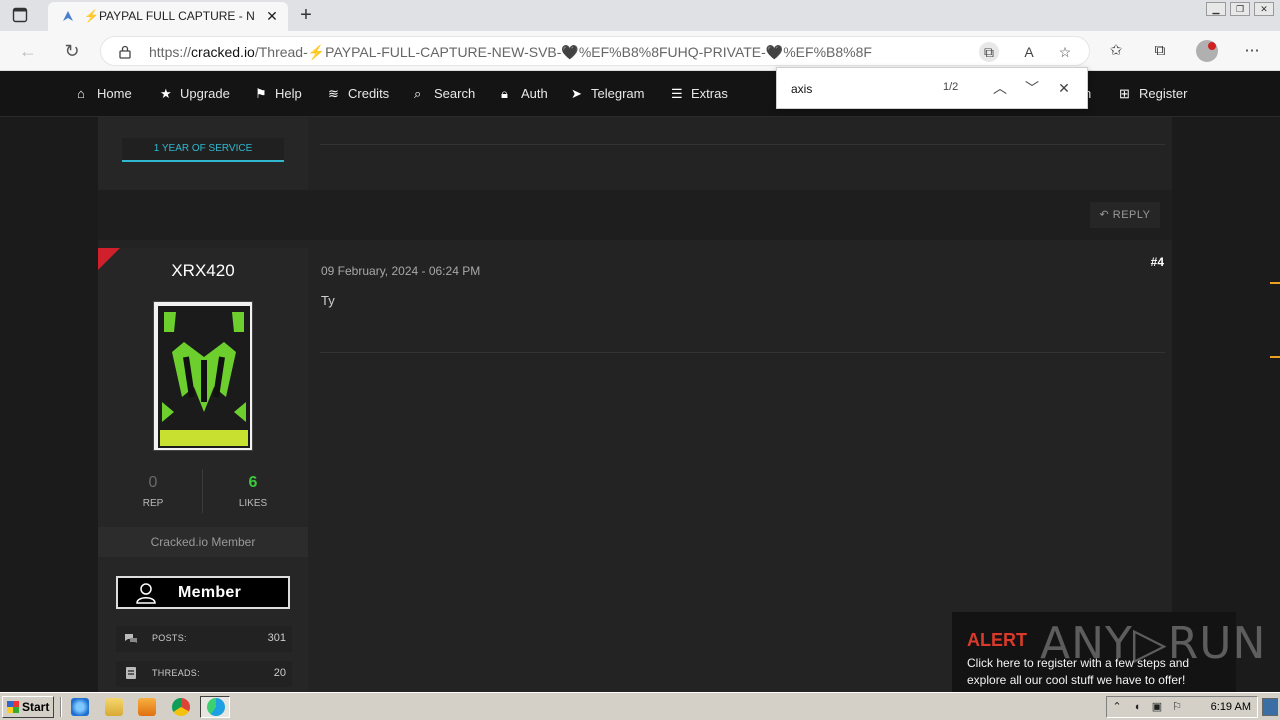  What do you see at coordinates (13, 707) in the screenshot?
I see `windows-flag-icon` at bounding box center [13, 707].